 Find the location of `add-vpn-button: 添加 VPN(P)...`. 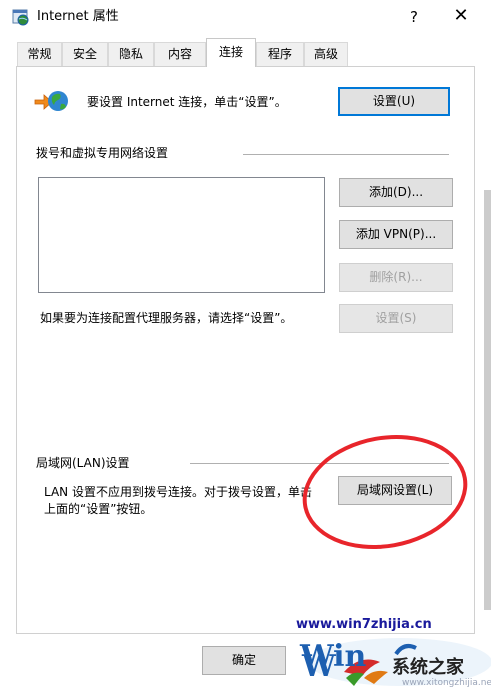

add-vpn-button: 添加 VPN(P)... is located at coordinates (396, 234).